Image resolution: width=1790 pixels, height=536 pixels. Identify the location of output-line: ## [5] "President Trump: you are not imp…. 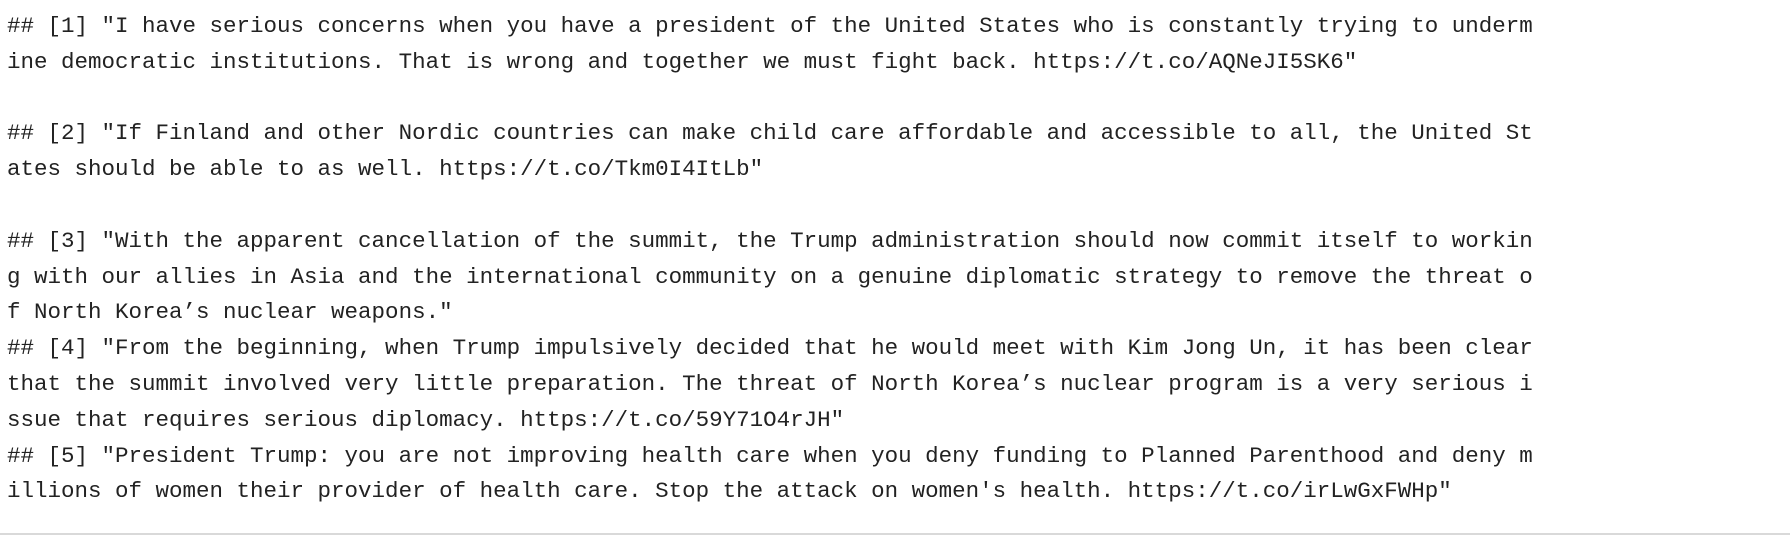
(770, 455).